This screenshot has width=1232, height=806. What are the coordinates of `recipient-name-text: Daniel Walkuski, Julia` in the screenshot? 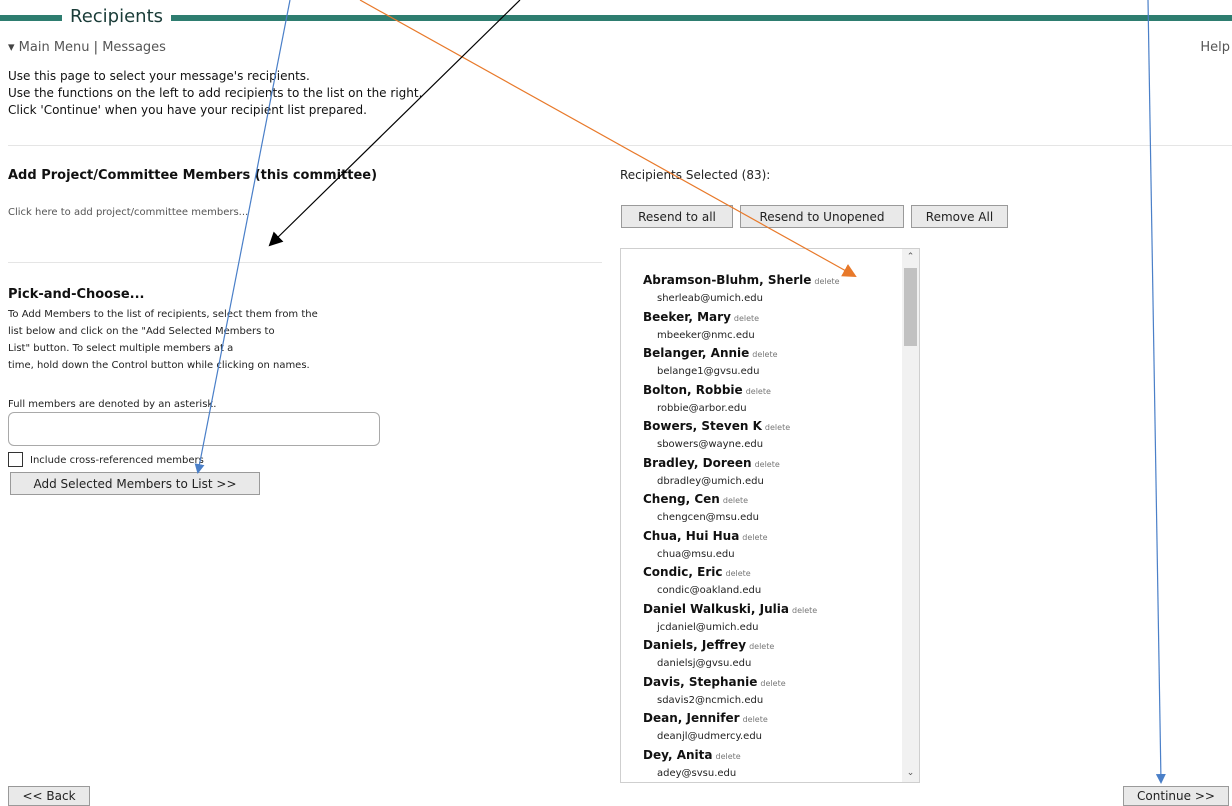 It's located at (716, 608).